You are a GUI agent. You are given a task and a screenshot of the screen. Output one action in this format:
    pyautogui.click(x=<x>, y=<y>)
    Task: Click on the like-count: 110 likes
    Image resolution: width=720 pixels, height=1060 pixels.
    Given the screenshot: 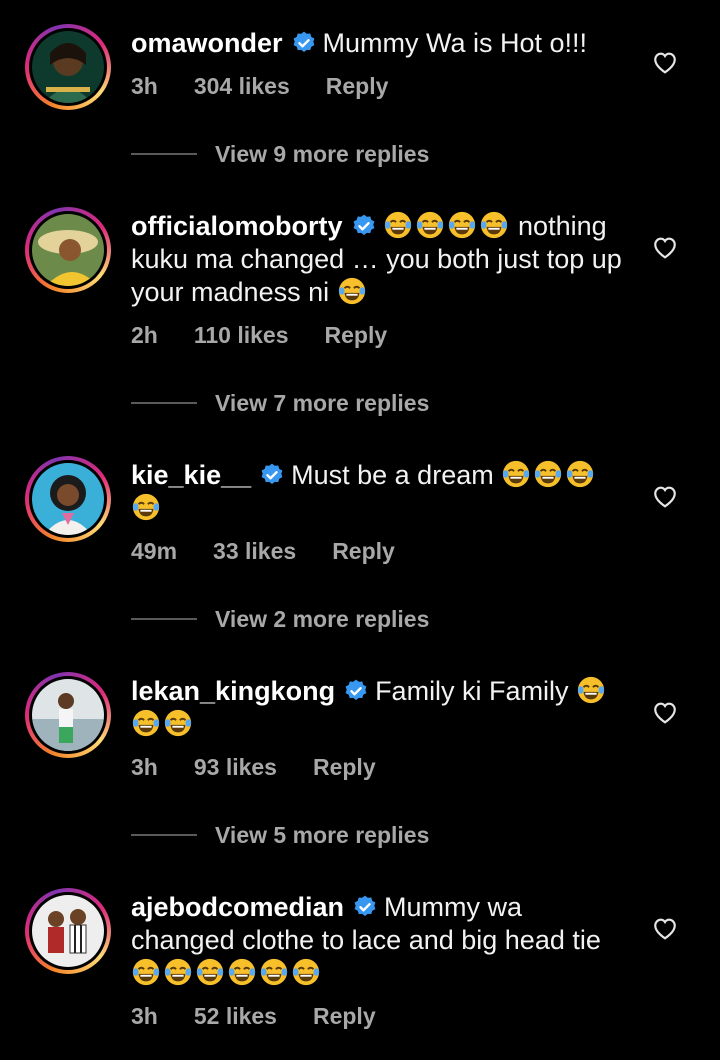 What is the action you would take?
    pyautogui.click(x=241, y=335)
    